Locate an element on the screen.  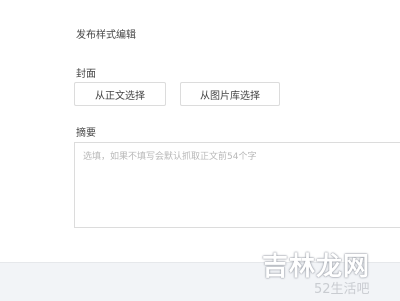
select-from-library-button: 从图片库选择 is located at coordinates (230, 94).